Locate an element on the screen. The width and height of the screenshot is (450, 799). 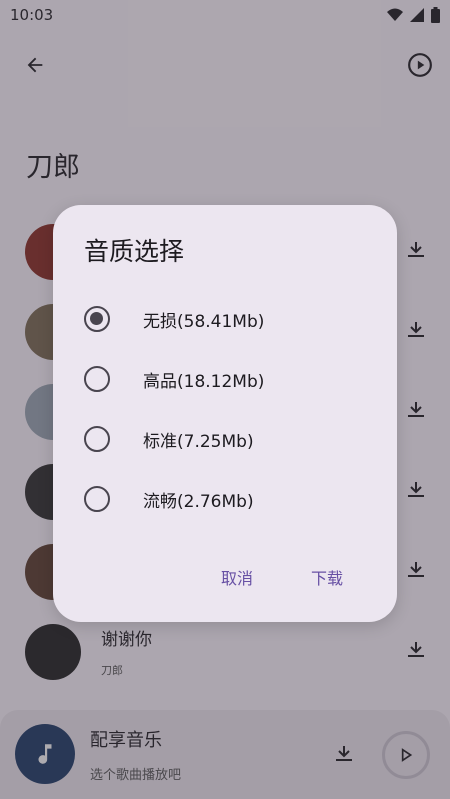
quality-option-lossless: 无损(58.41Mb) is located at coordinates (225, 319).